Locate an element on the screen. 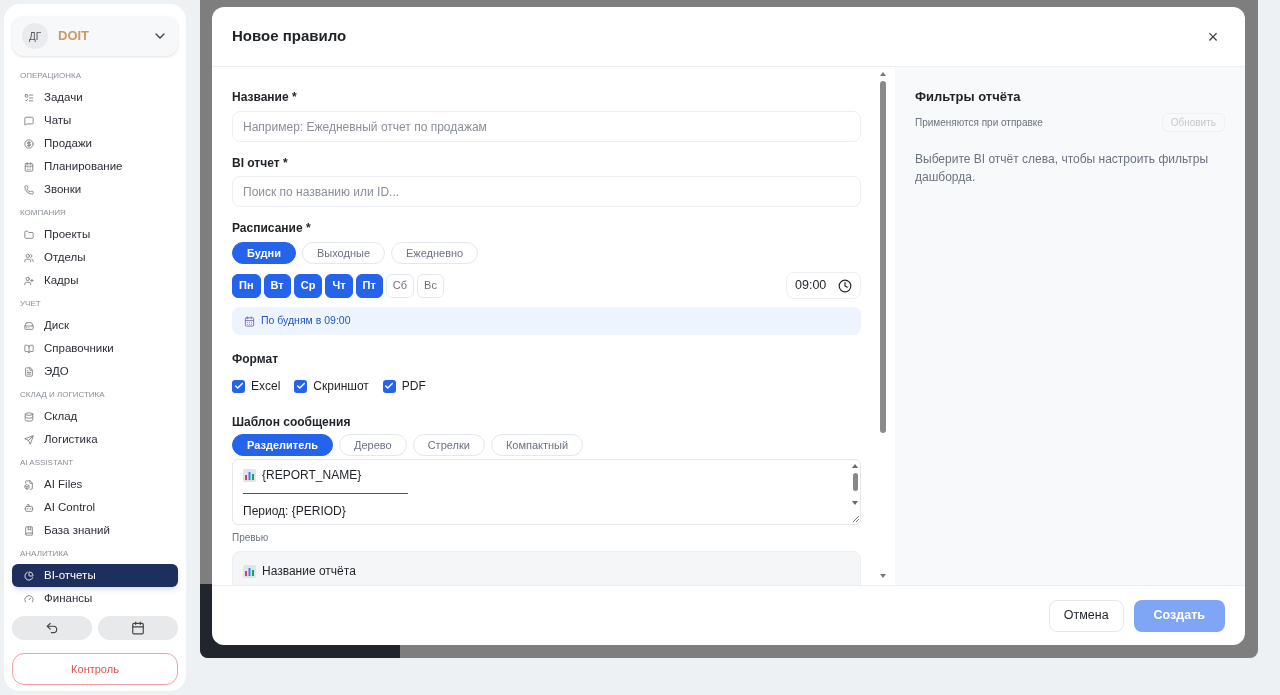 This screenshot has height=695, width=1280. chip-tab: Будни is located at coordinates (264, 253).